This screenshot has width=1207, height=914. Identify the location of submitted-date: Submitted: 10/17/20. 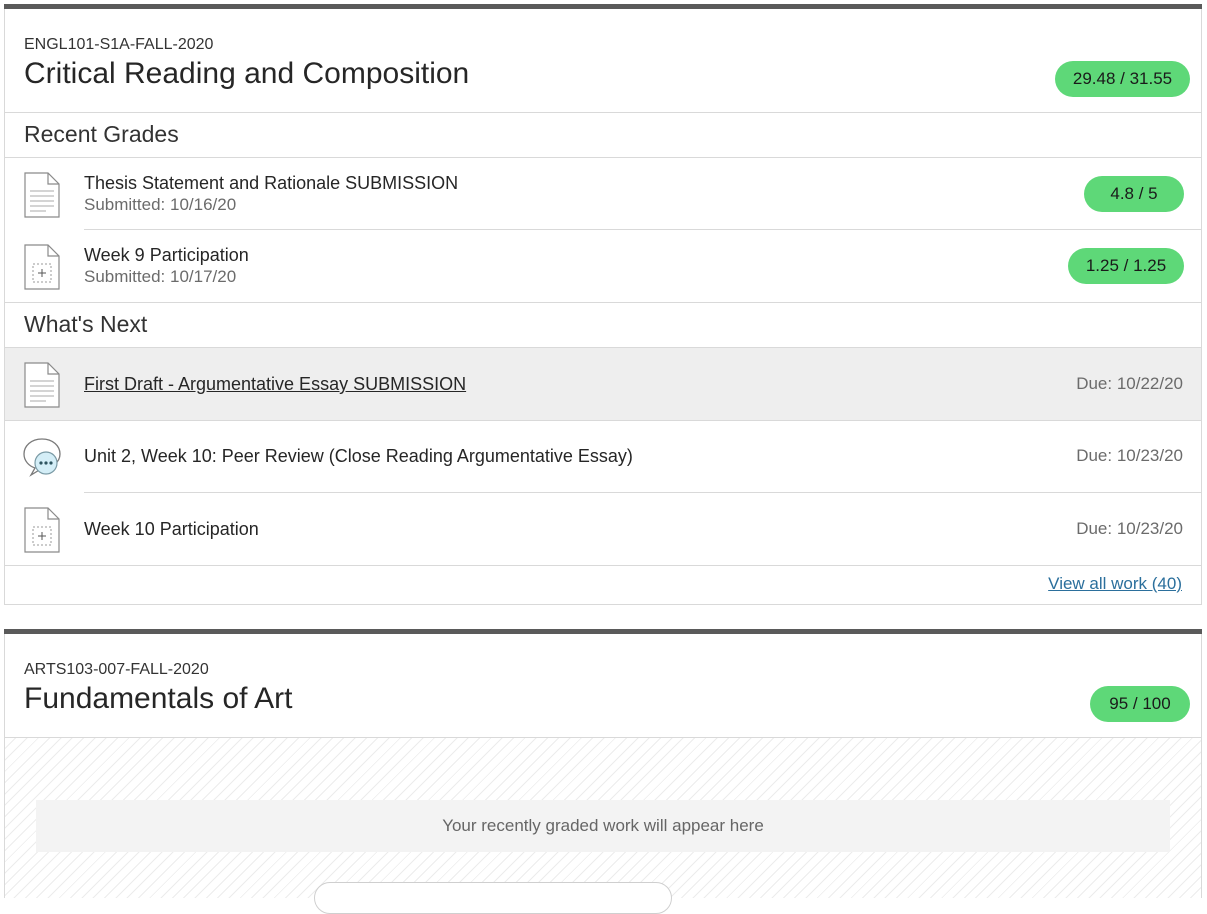
(160, 276).